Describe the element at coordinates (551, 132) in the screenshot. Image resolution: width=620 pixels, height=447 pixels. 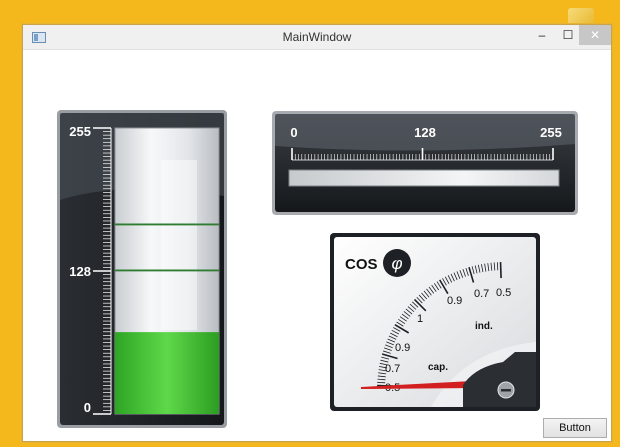
I see `horizontal-gauge-label-max: 255` at that location.